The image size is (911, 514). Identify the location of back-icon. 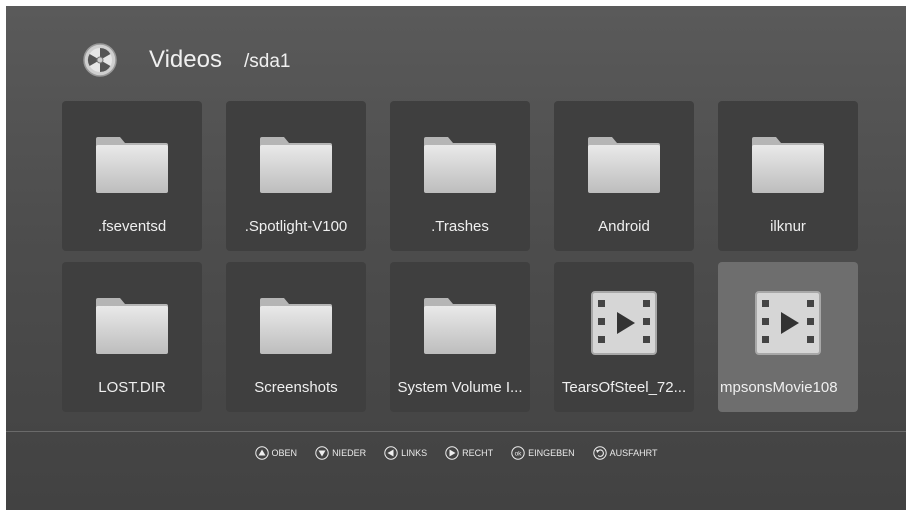
(599, 453).